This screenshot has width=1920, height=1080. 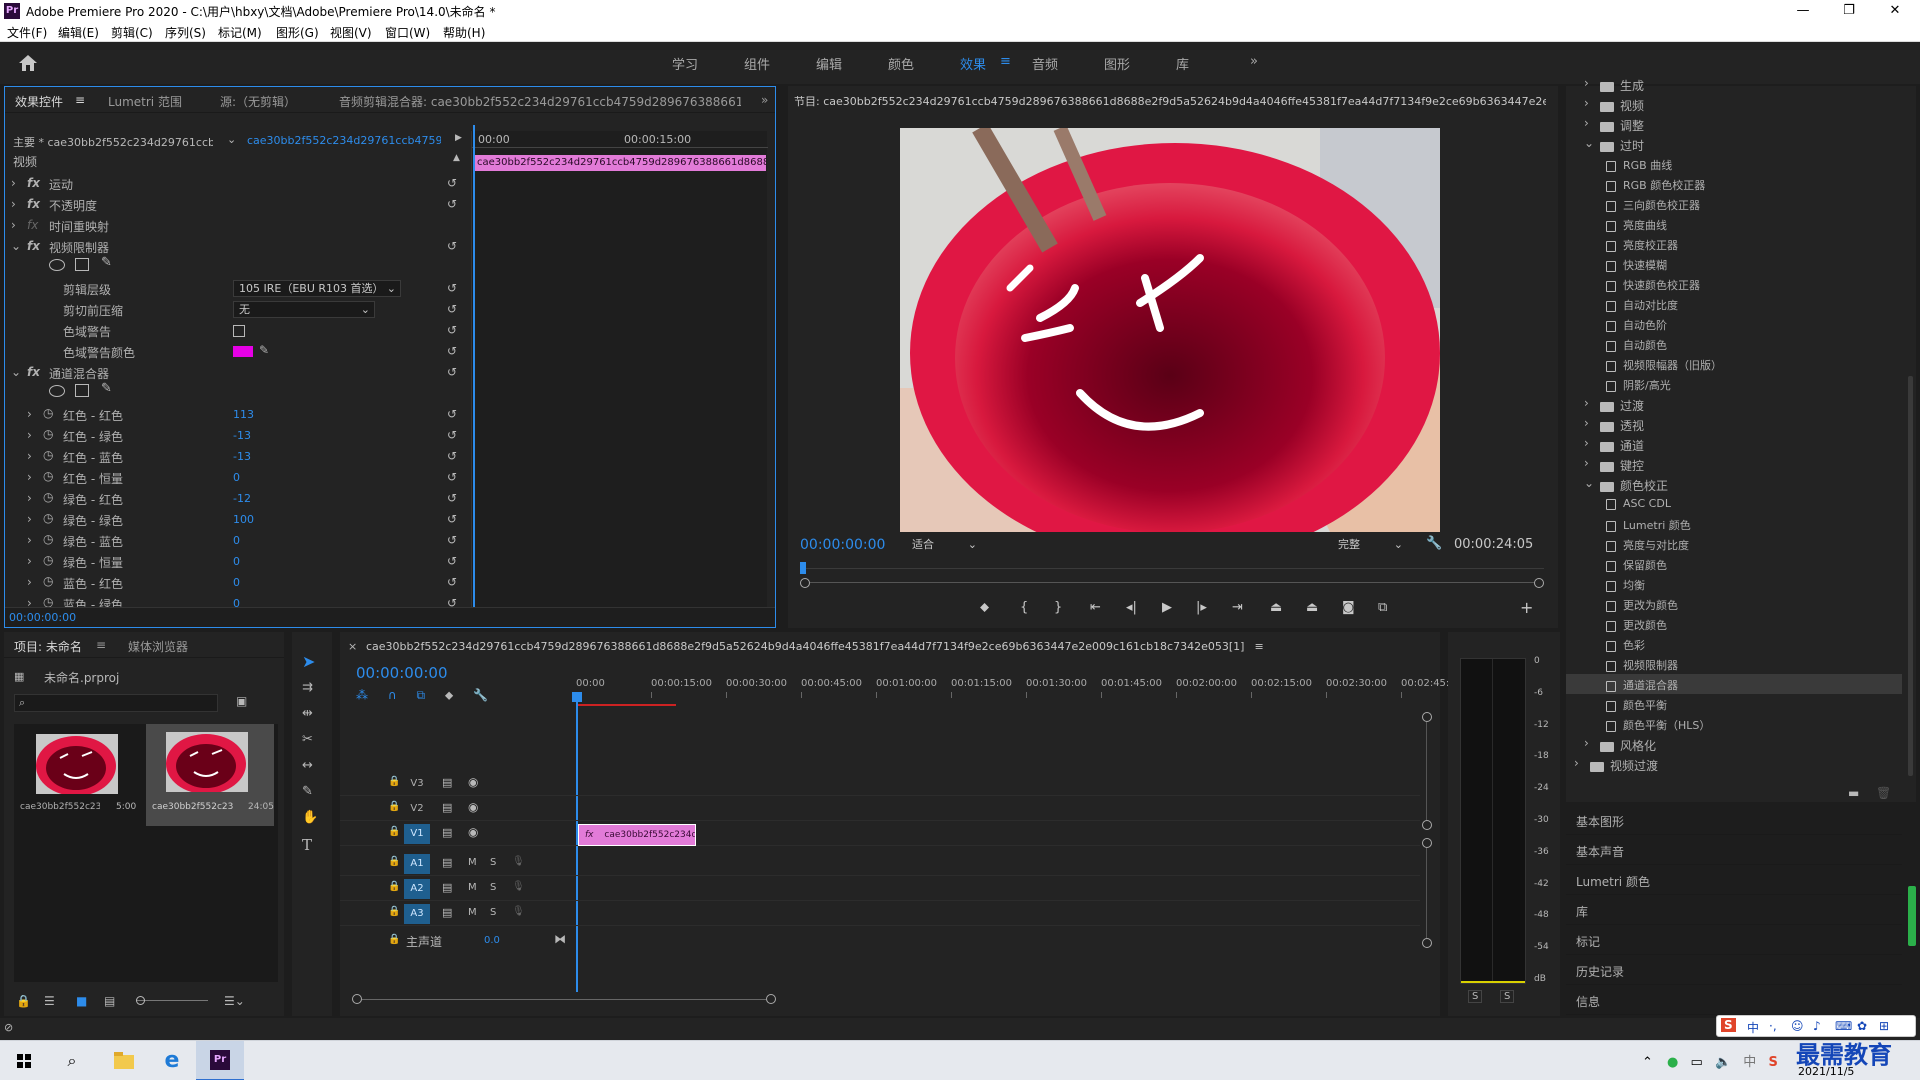 I want to click on lift-icon: ⏏, so click(x=1276, y=607).